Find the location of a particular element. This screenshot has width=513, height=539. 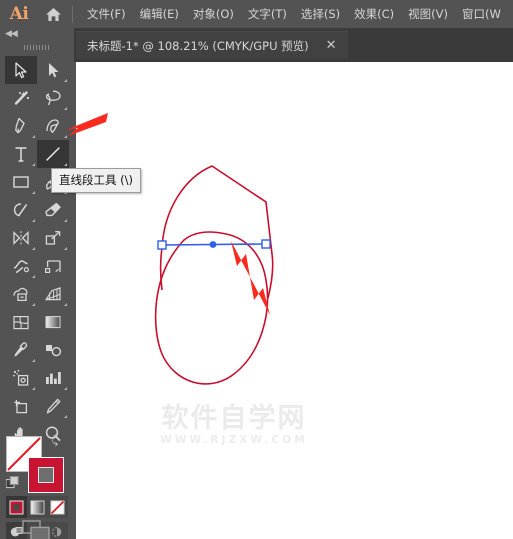

menu-select: 选择(S) is located at coordinates (320, 14).